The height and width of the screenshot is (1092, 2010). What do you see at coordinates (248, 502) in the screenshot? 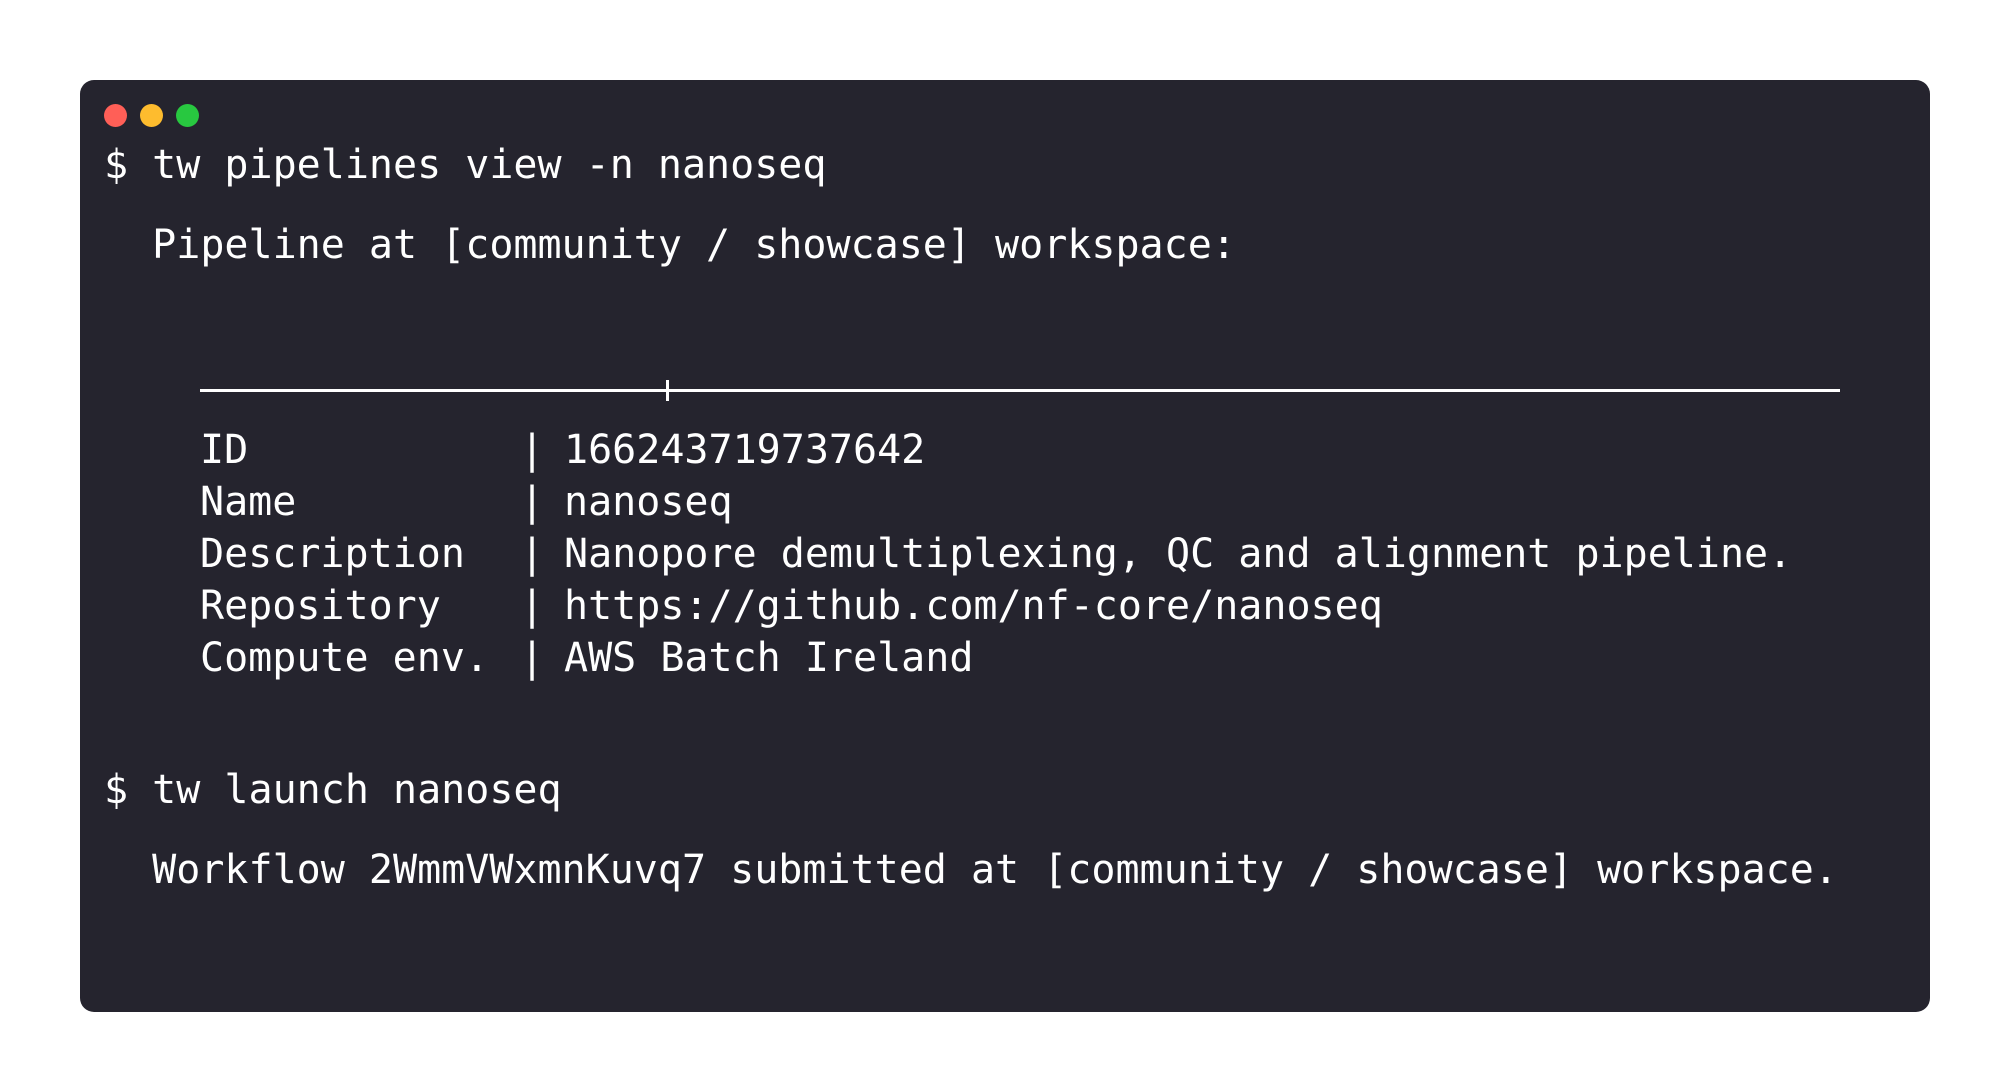
I see `table-key: Name` at bounding box center [248, 502].